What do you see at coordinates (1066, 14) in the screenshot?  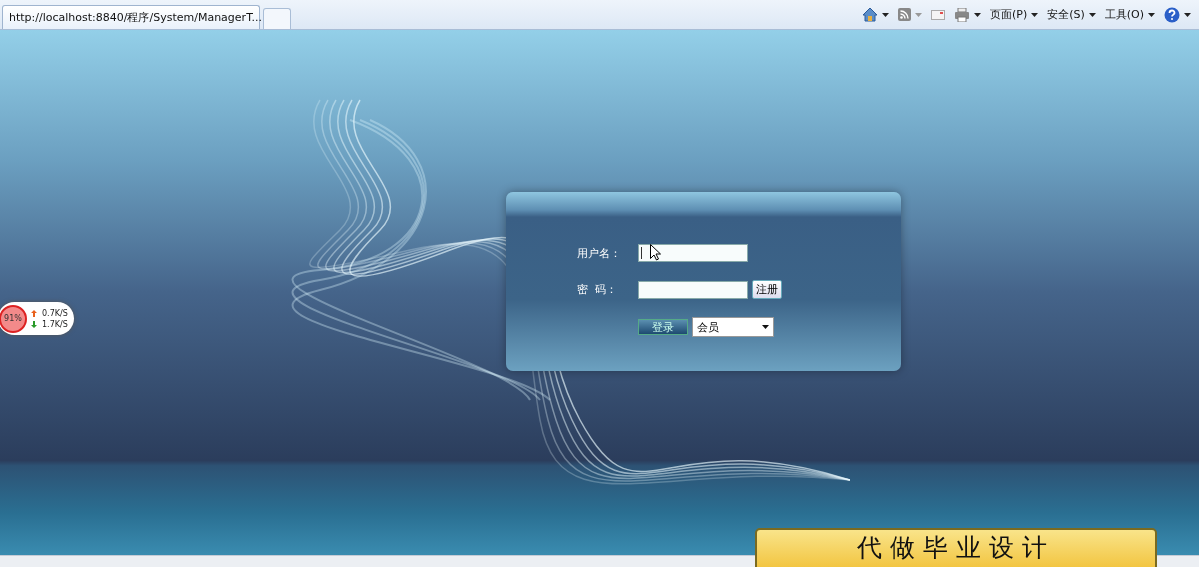 I see `menu-item: 安全(S)` at bounding box center [1066, 14].